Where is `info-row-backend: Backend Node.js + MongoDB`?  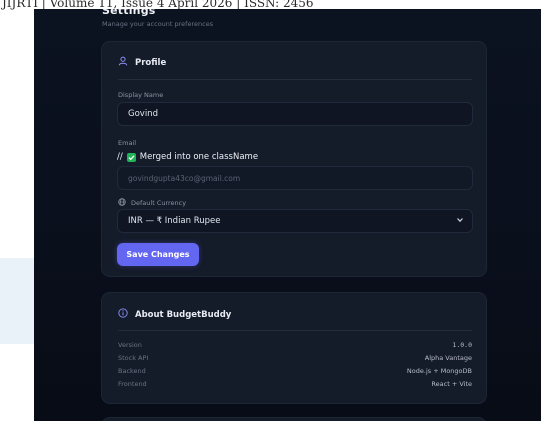
info-row-backend: Backend Node.js + MongoDB is located at coordinates (295, 371).